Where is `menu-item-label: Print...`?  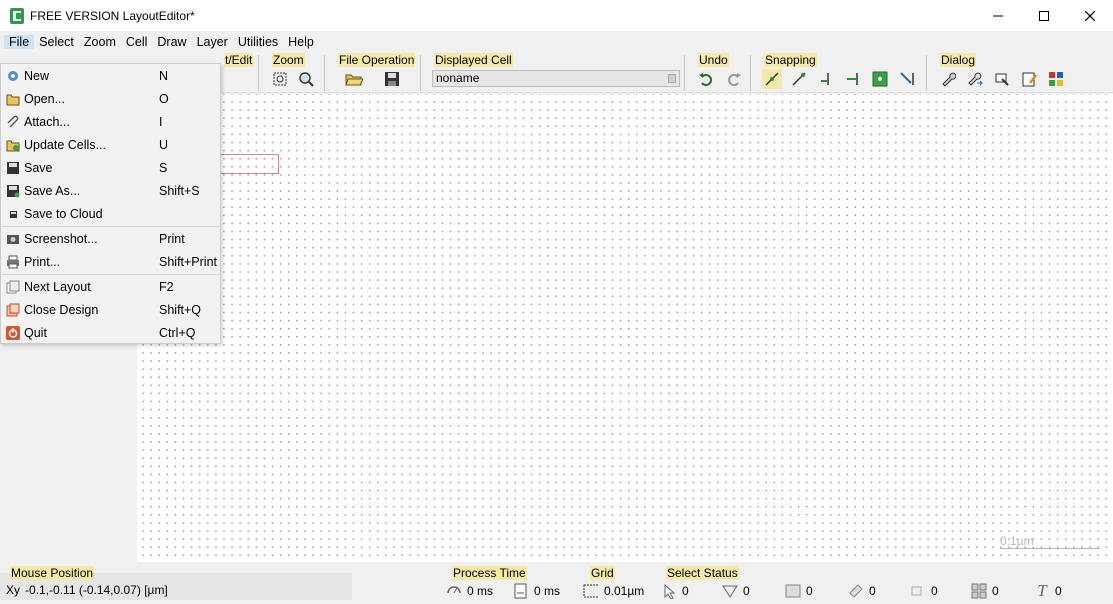
menu-item-label: Print... is located at coordinates (42, 261).